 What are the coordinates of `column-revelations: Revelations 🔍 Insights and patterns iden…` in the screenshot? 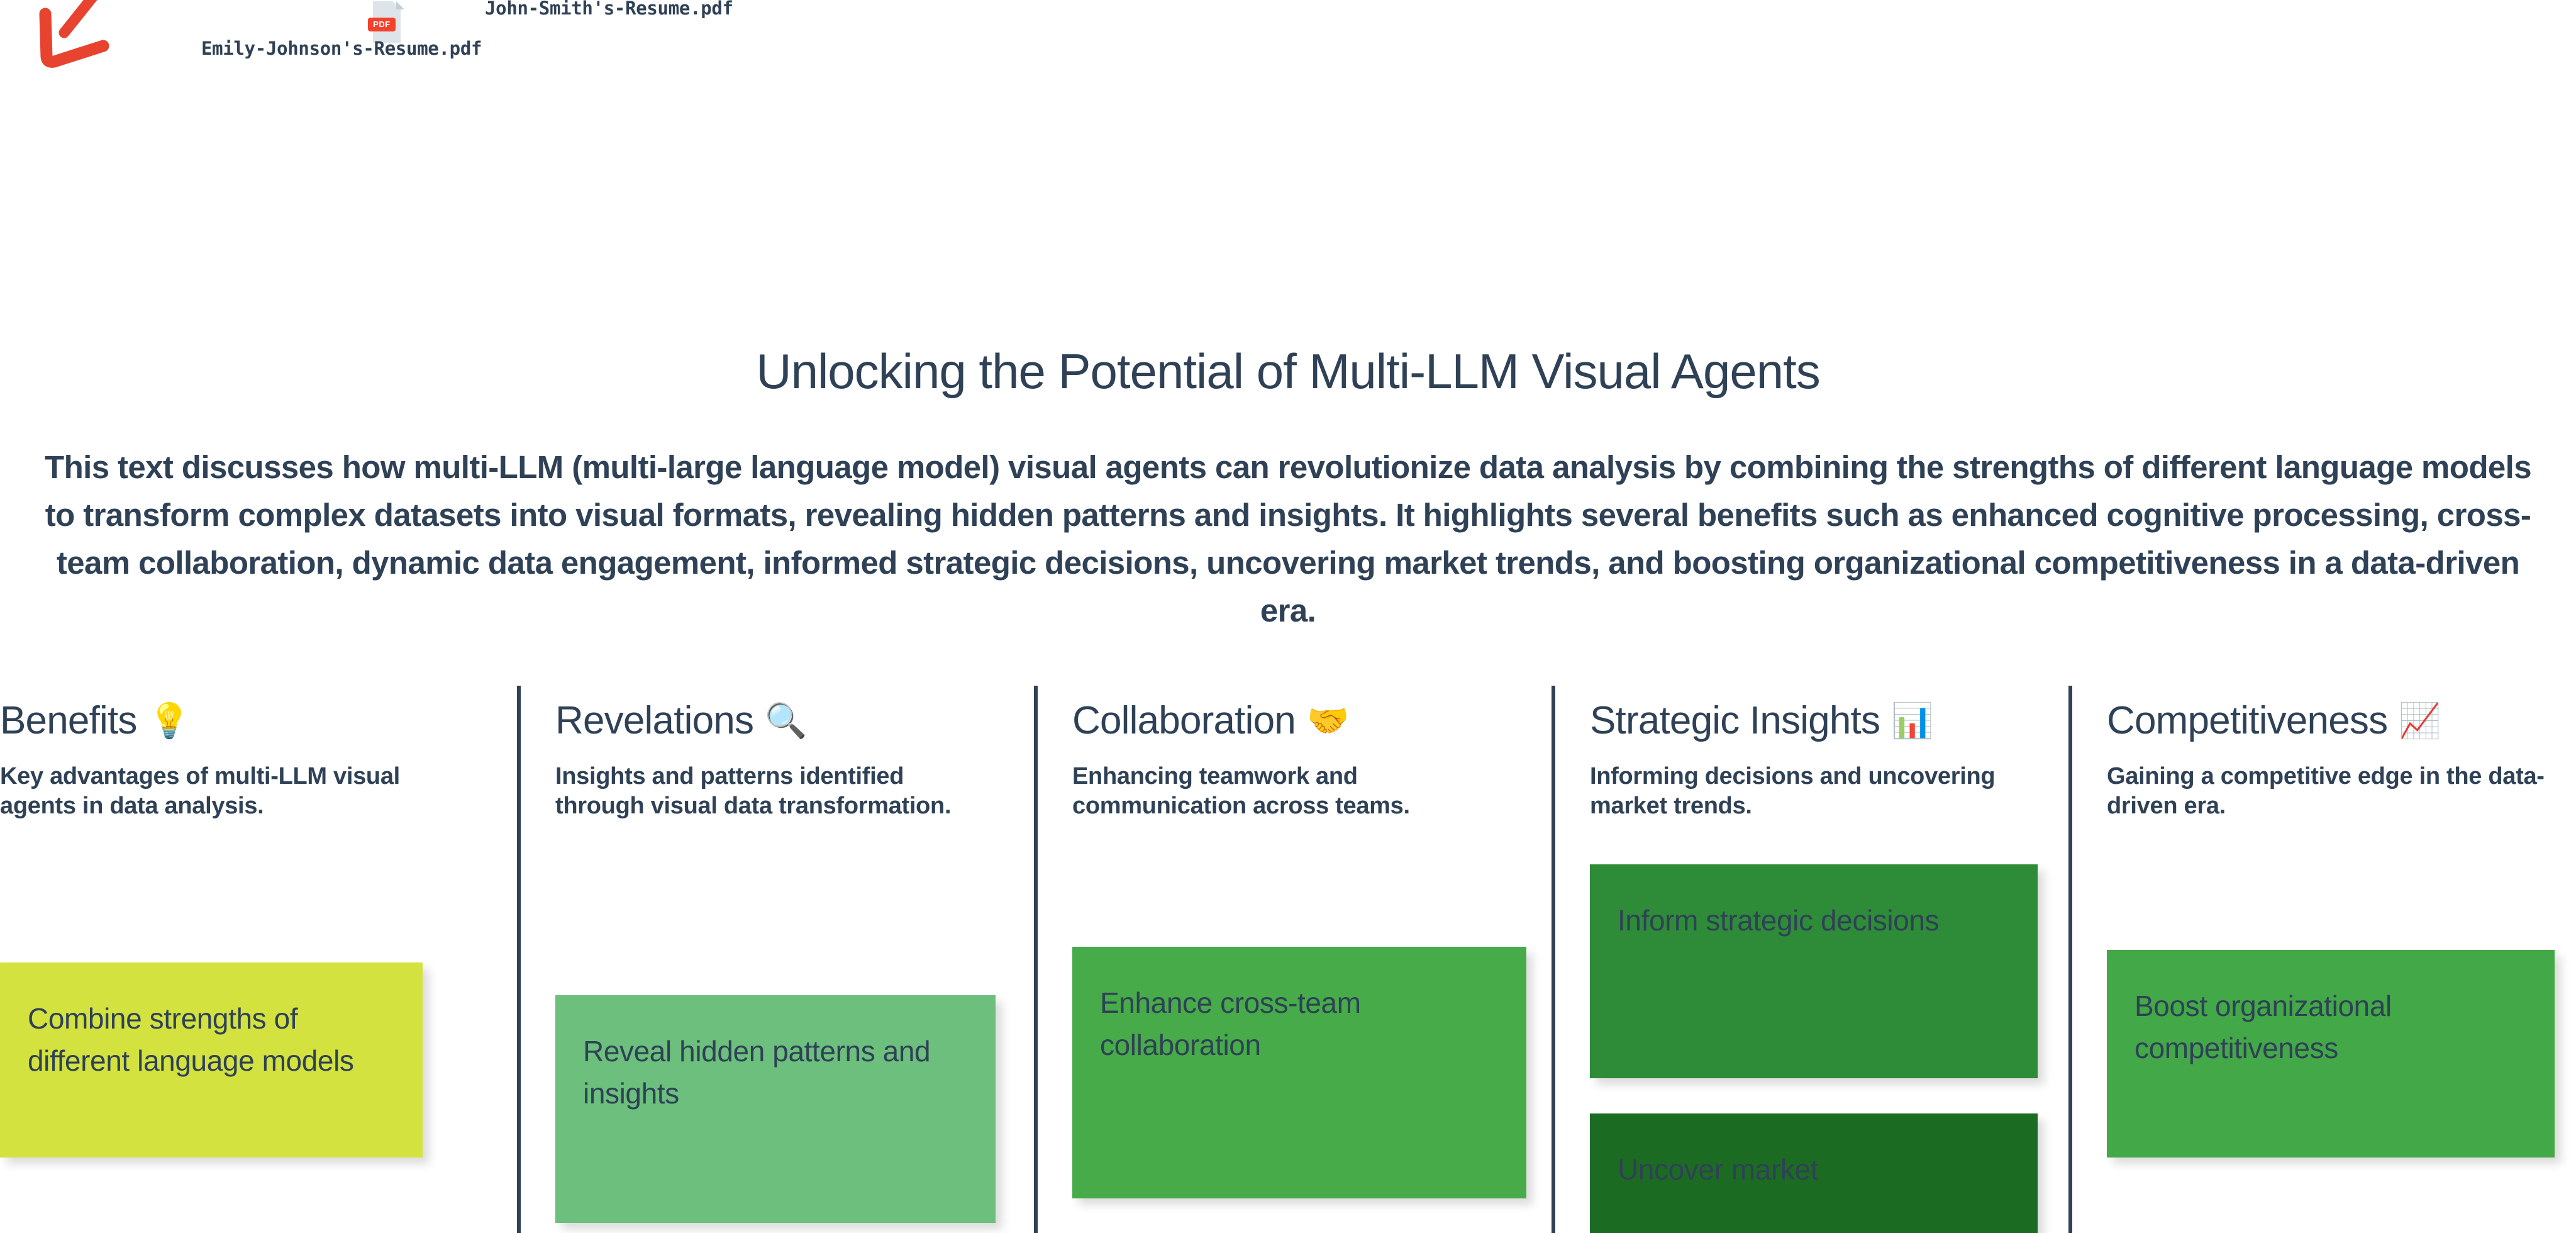 It's located at (775, 959).